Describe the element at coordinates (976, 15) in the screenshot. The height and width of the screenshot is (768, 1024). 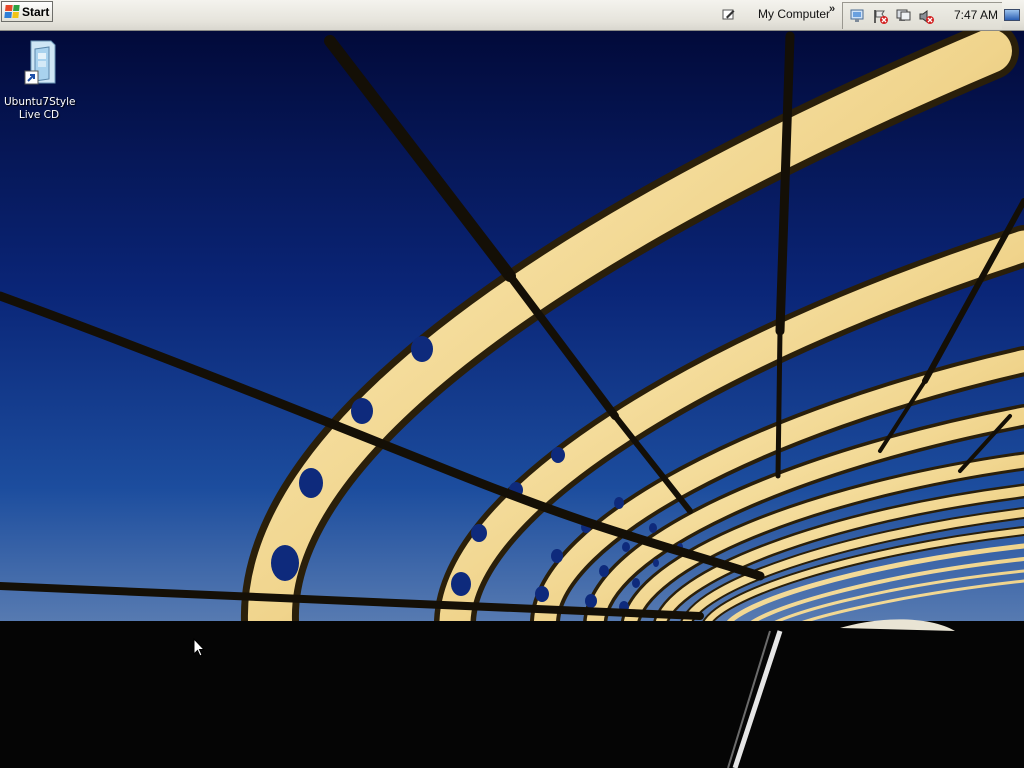
I see `taskbar-clock: 7:47 AM` at that location.